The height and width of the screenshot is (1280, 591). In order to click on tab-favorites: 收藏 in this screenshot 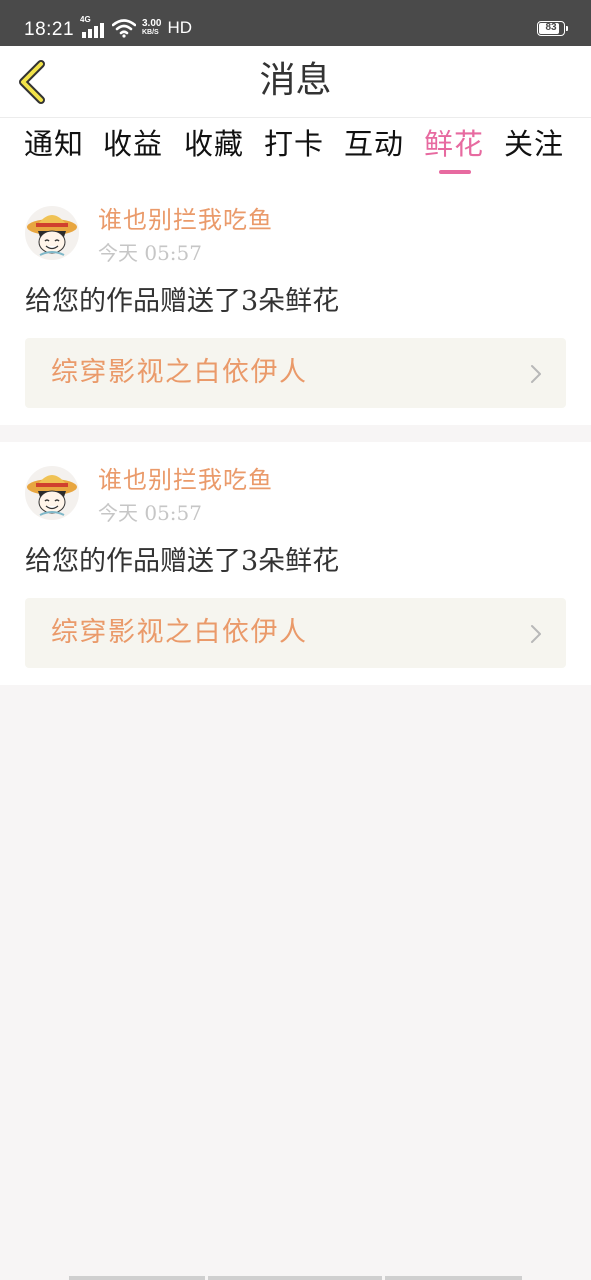, I will do `click(214, 144)`.